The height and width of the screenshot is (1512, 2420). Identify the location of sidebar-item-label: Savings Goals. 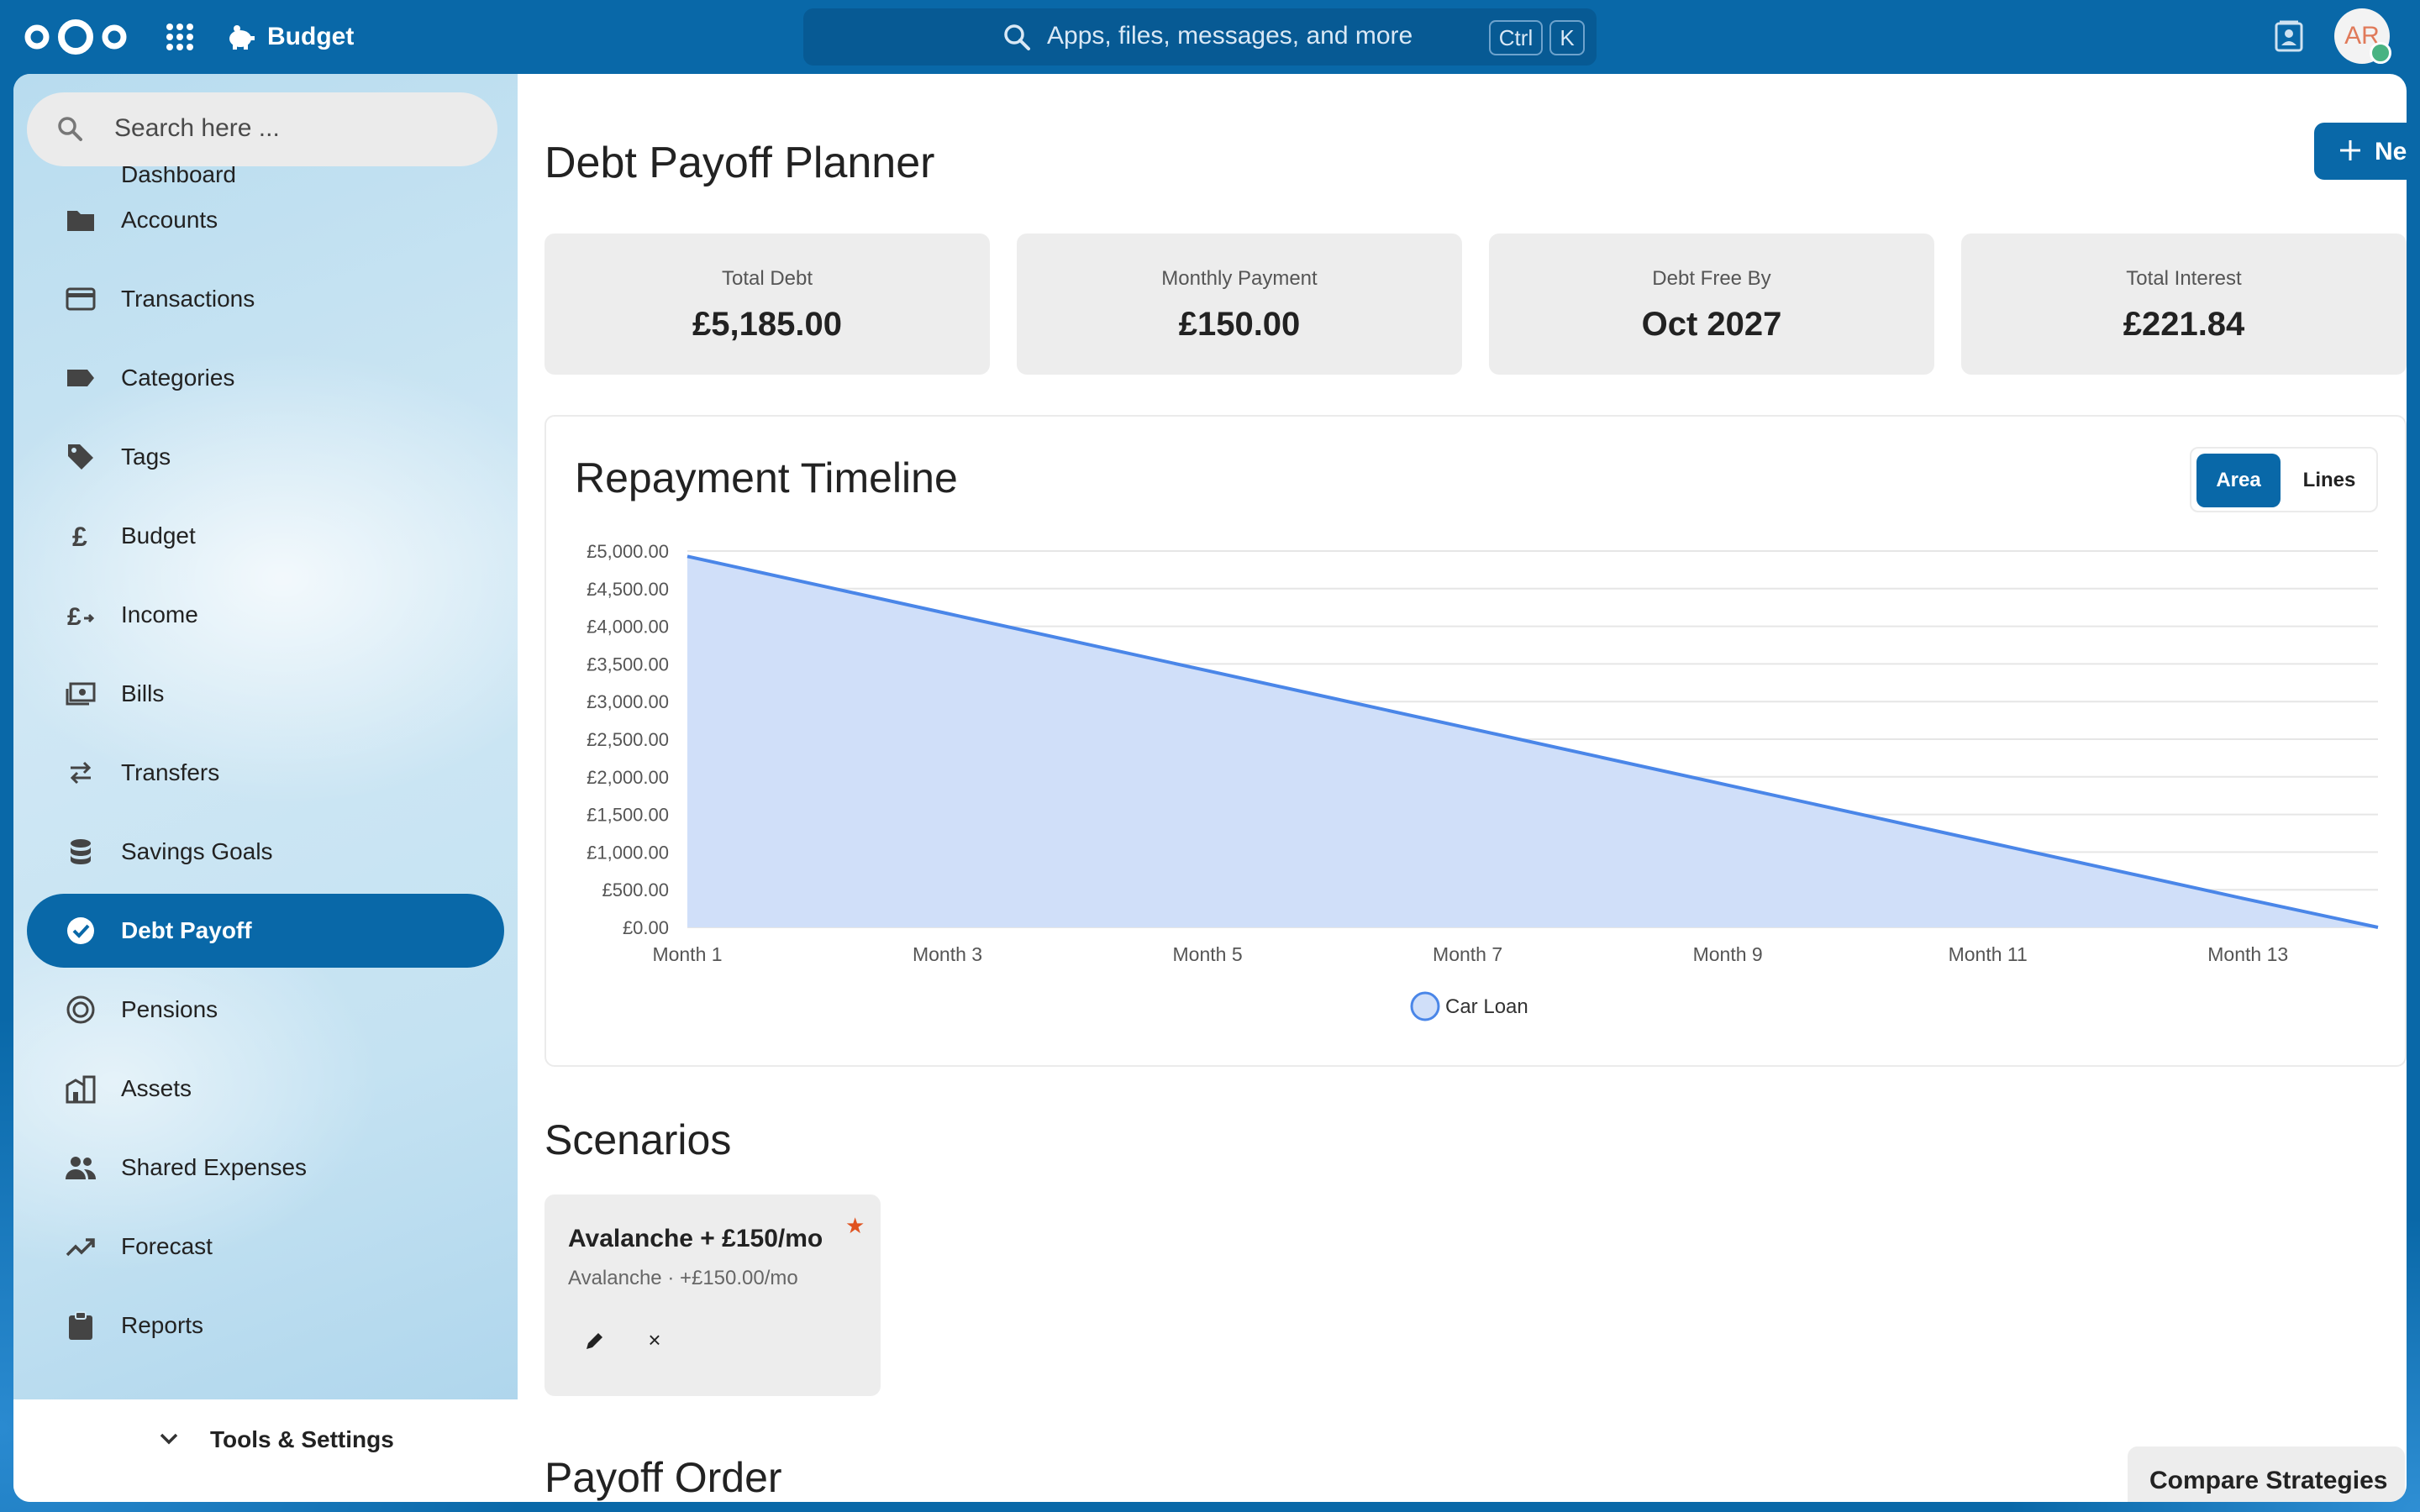
(197, 851).